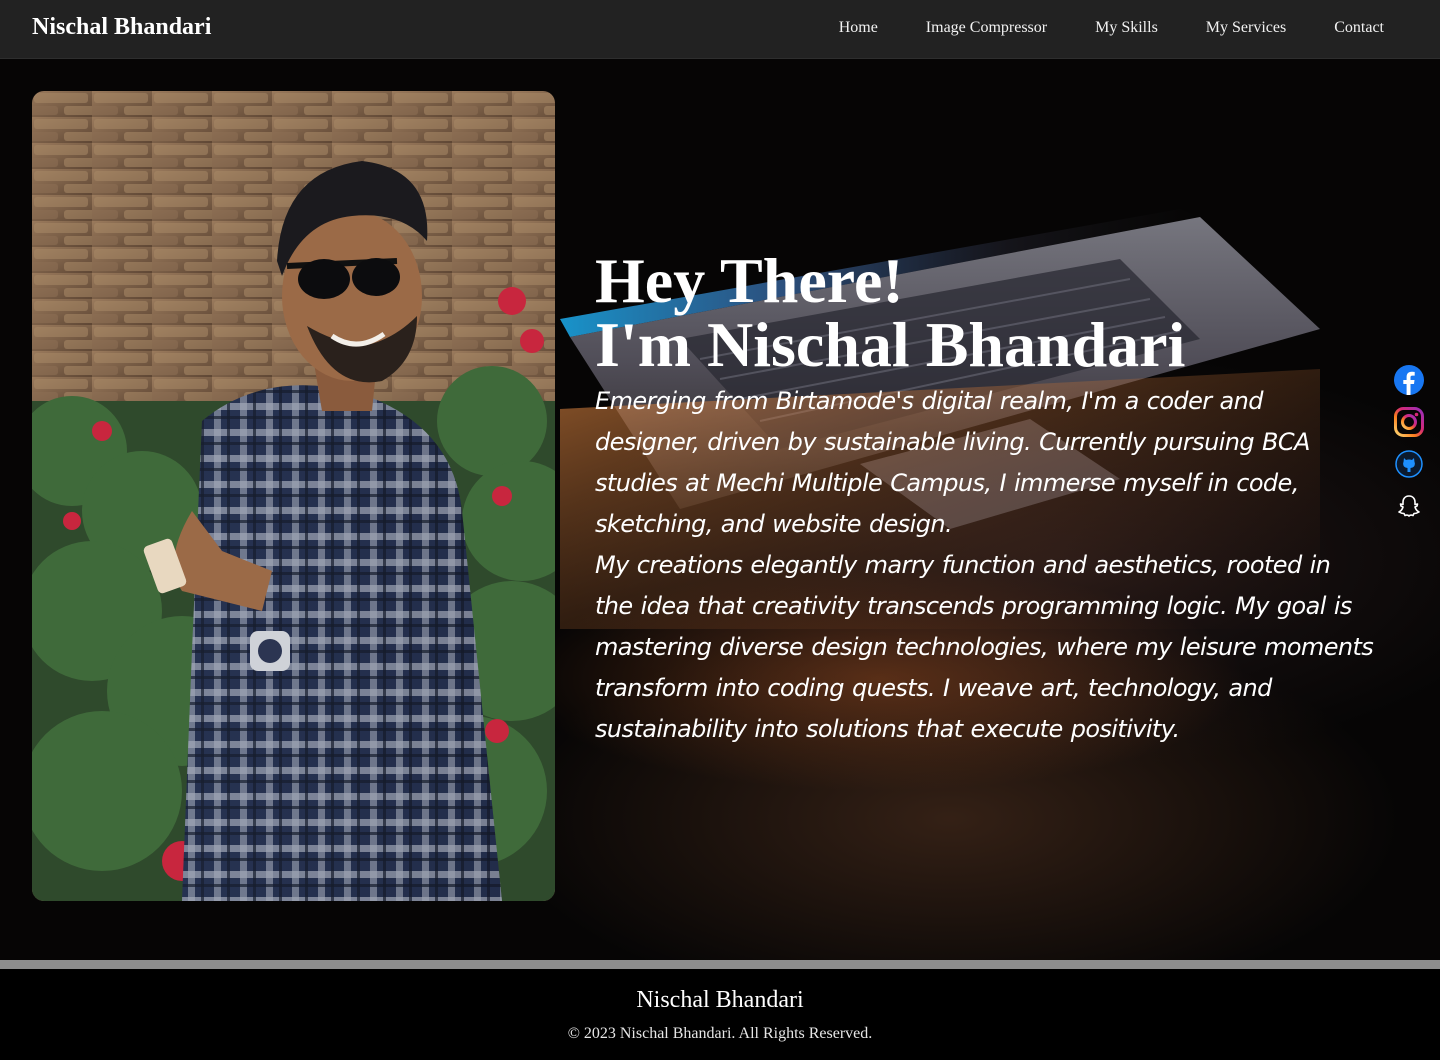 The width and height of the screenshot is (1440, 1060). I want to click on instagram-icon, so click(1409, 422).